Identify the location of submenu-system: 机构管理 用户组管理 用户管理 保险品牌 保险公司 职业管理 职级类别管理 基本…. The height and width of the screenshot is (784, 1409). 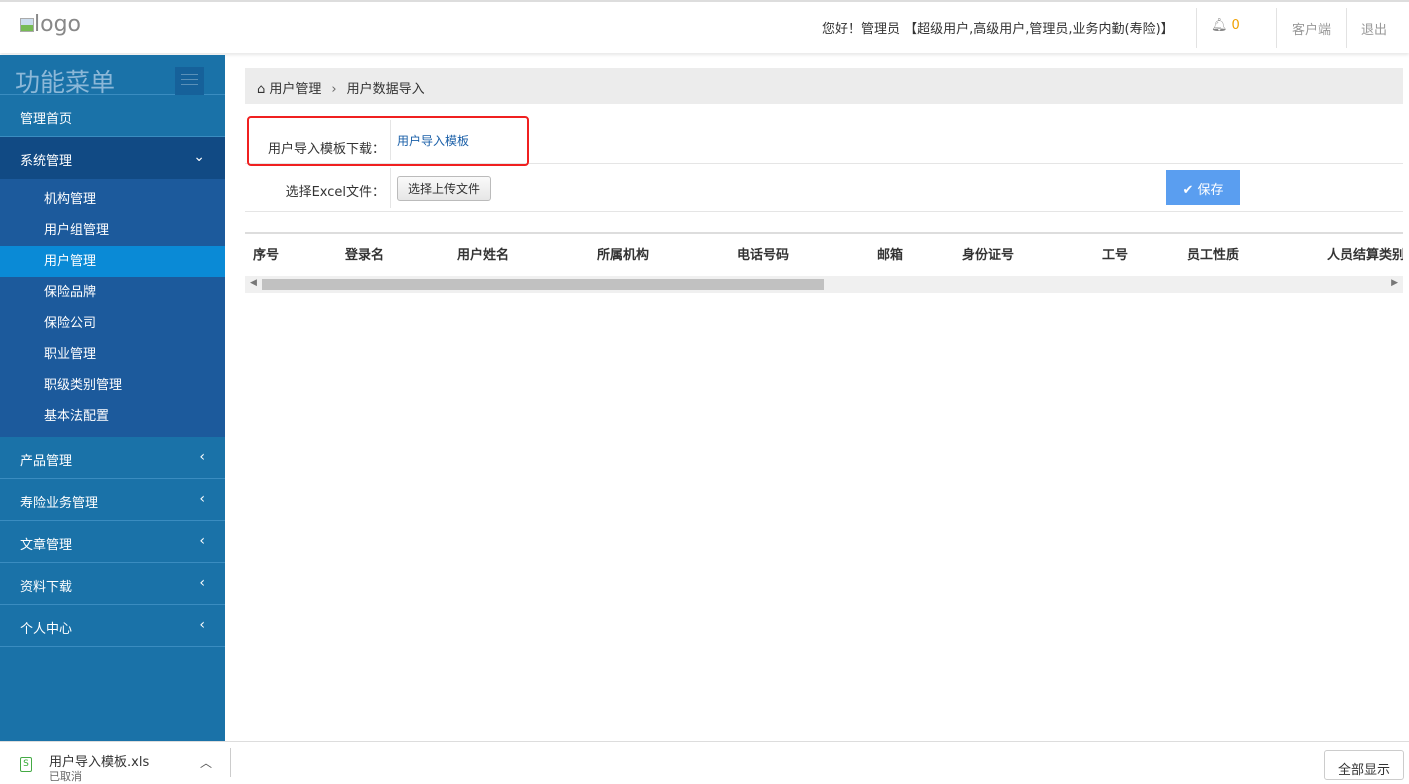
(112, 308).